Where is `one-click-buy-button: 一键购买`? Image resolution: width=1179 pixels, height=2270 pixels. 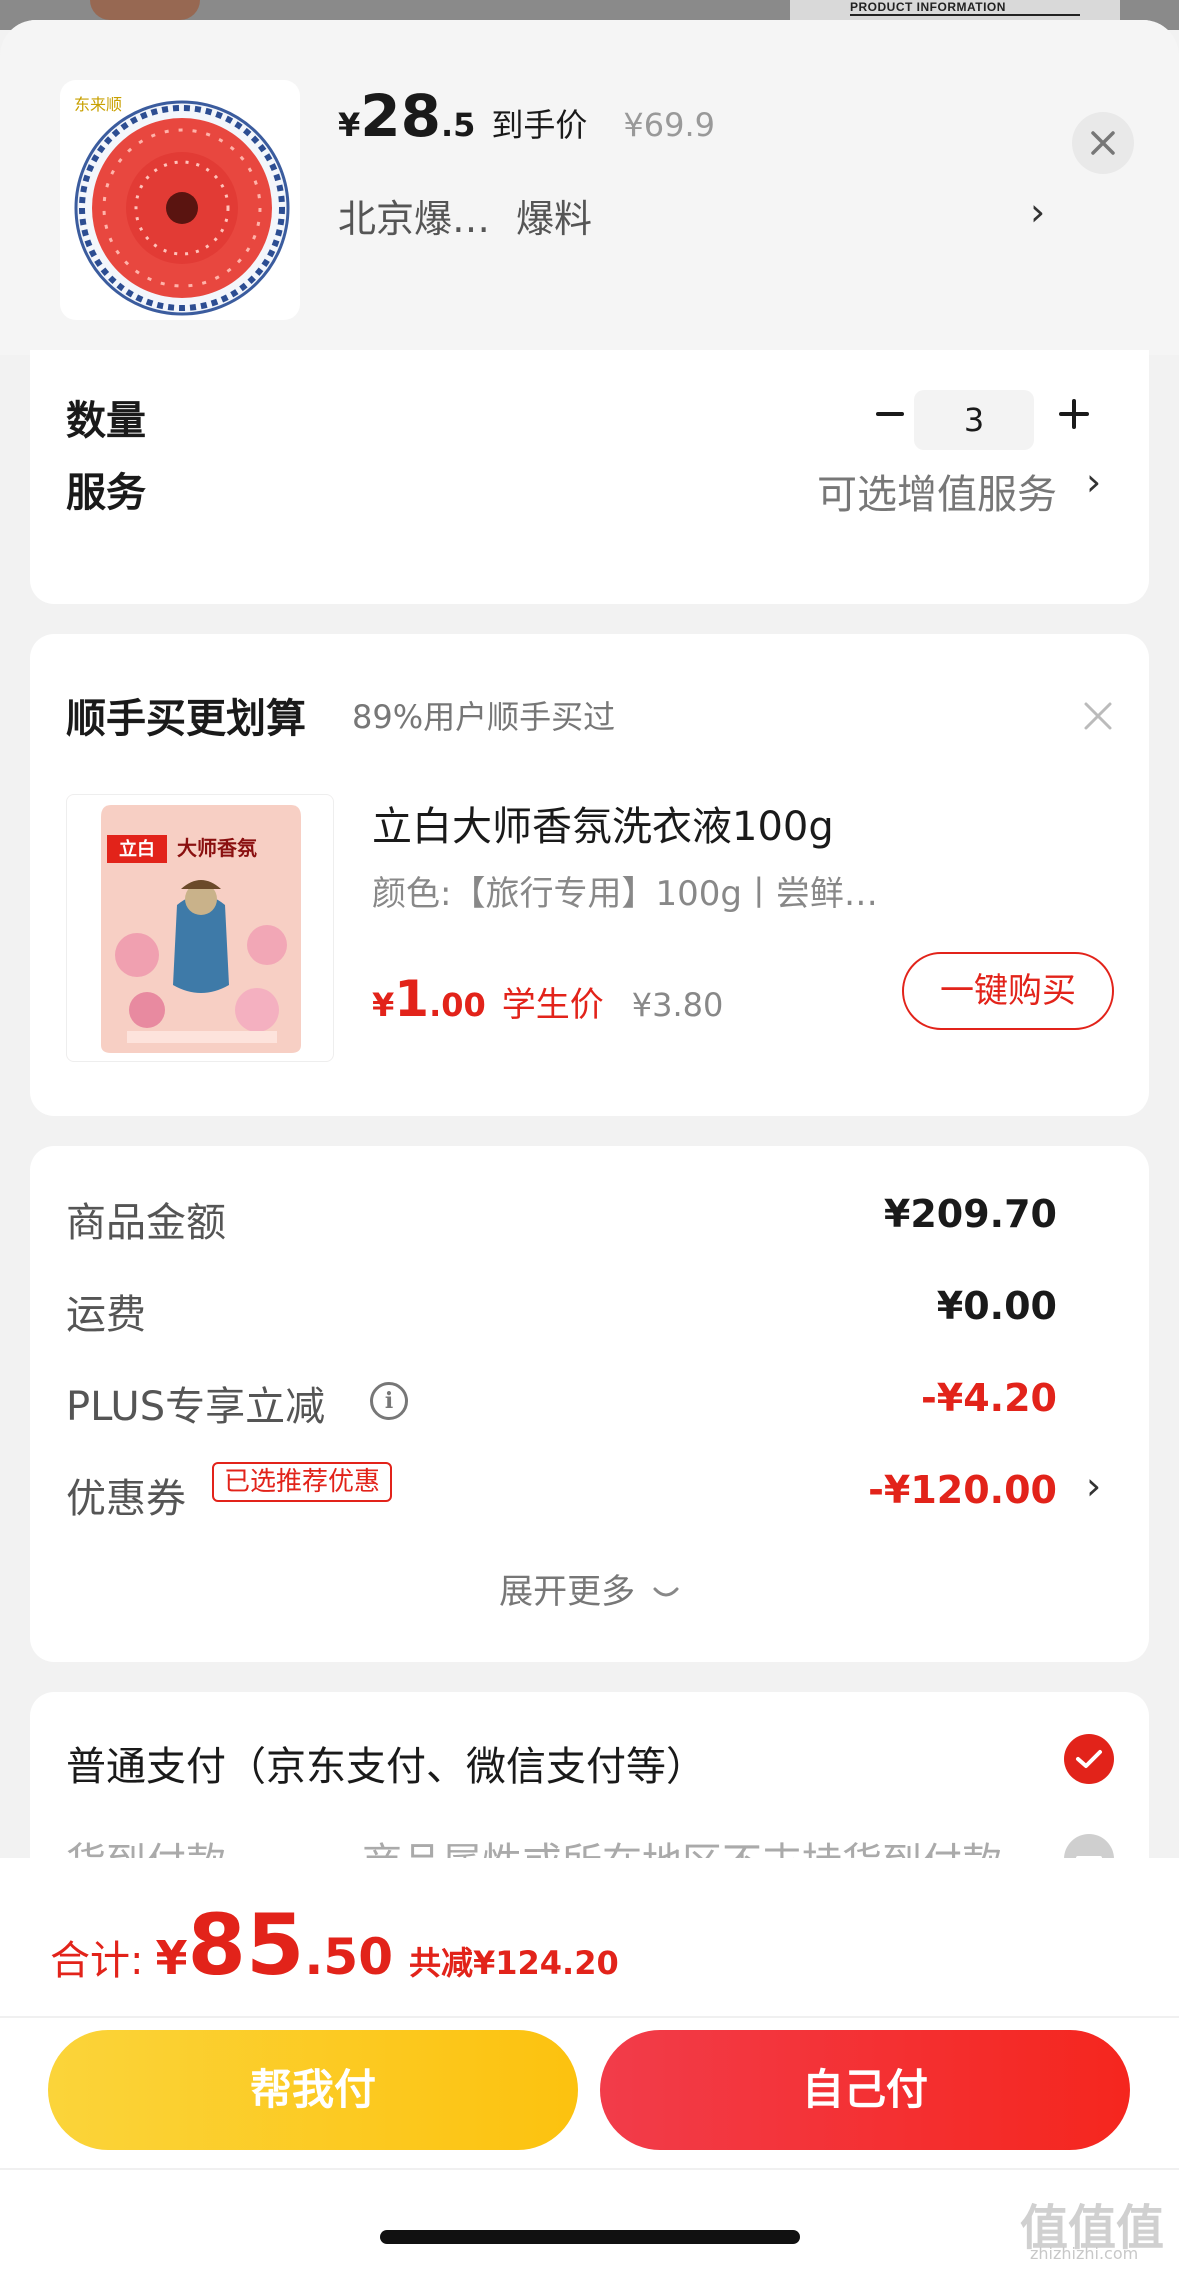
one-click-buy-button: 一键购买 is located at coordinates (1008, 991).